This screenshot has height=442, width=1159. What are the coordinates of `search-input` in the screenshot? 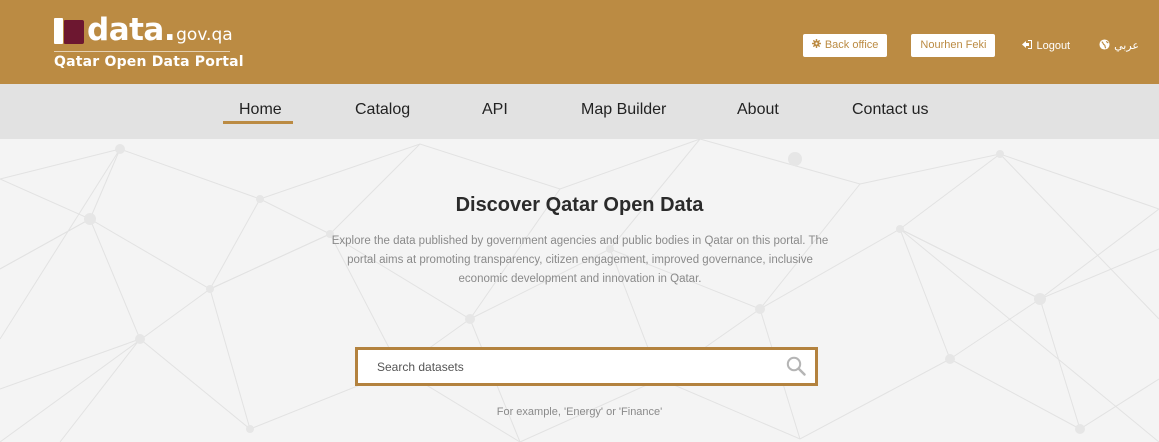 It's located at (572, 366).